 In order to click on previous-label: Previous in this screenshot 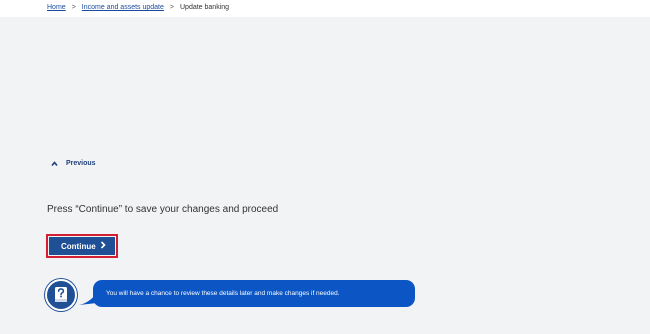, I will do `click(81, 163)`.